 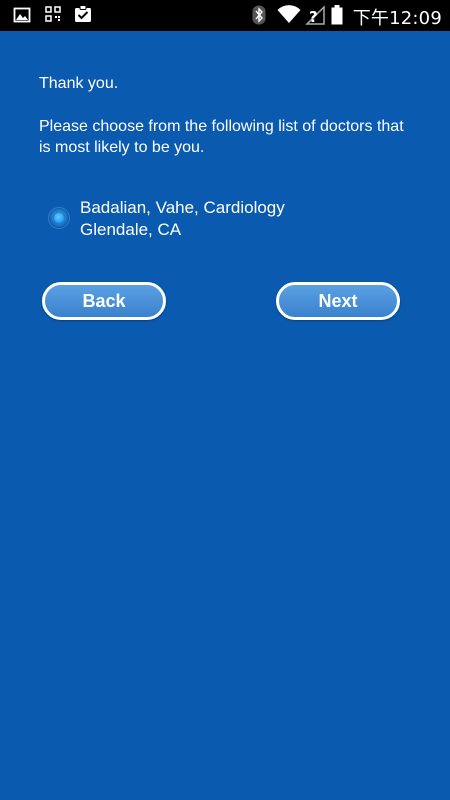 I want to click on qr-code-icon, so click(x=53, y=14).